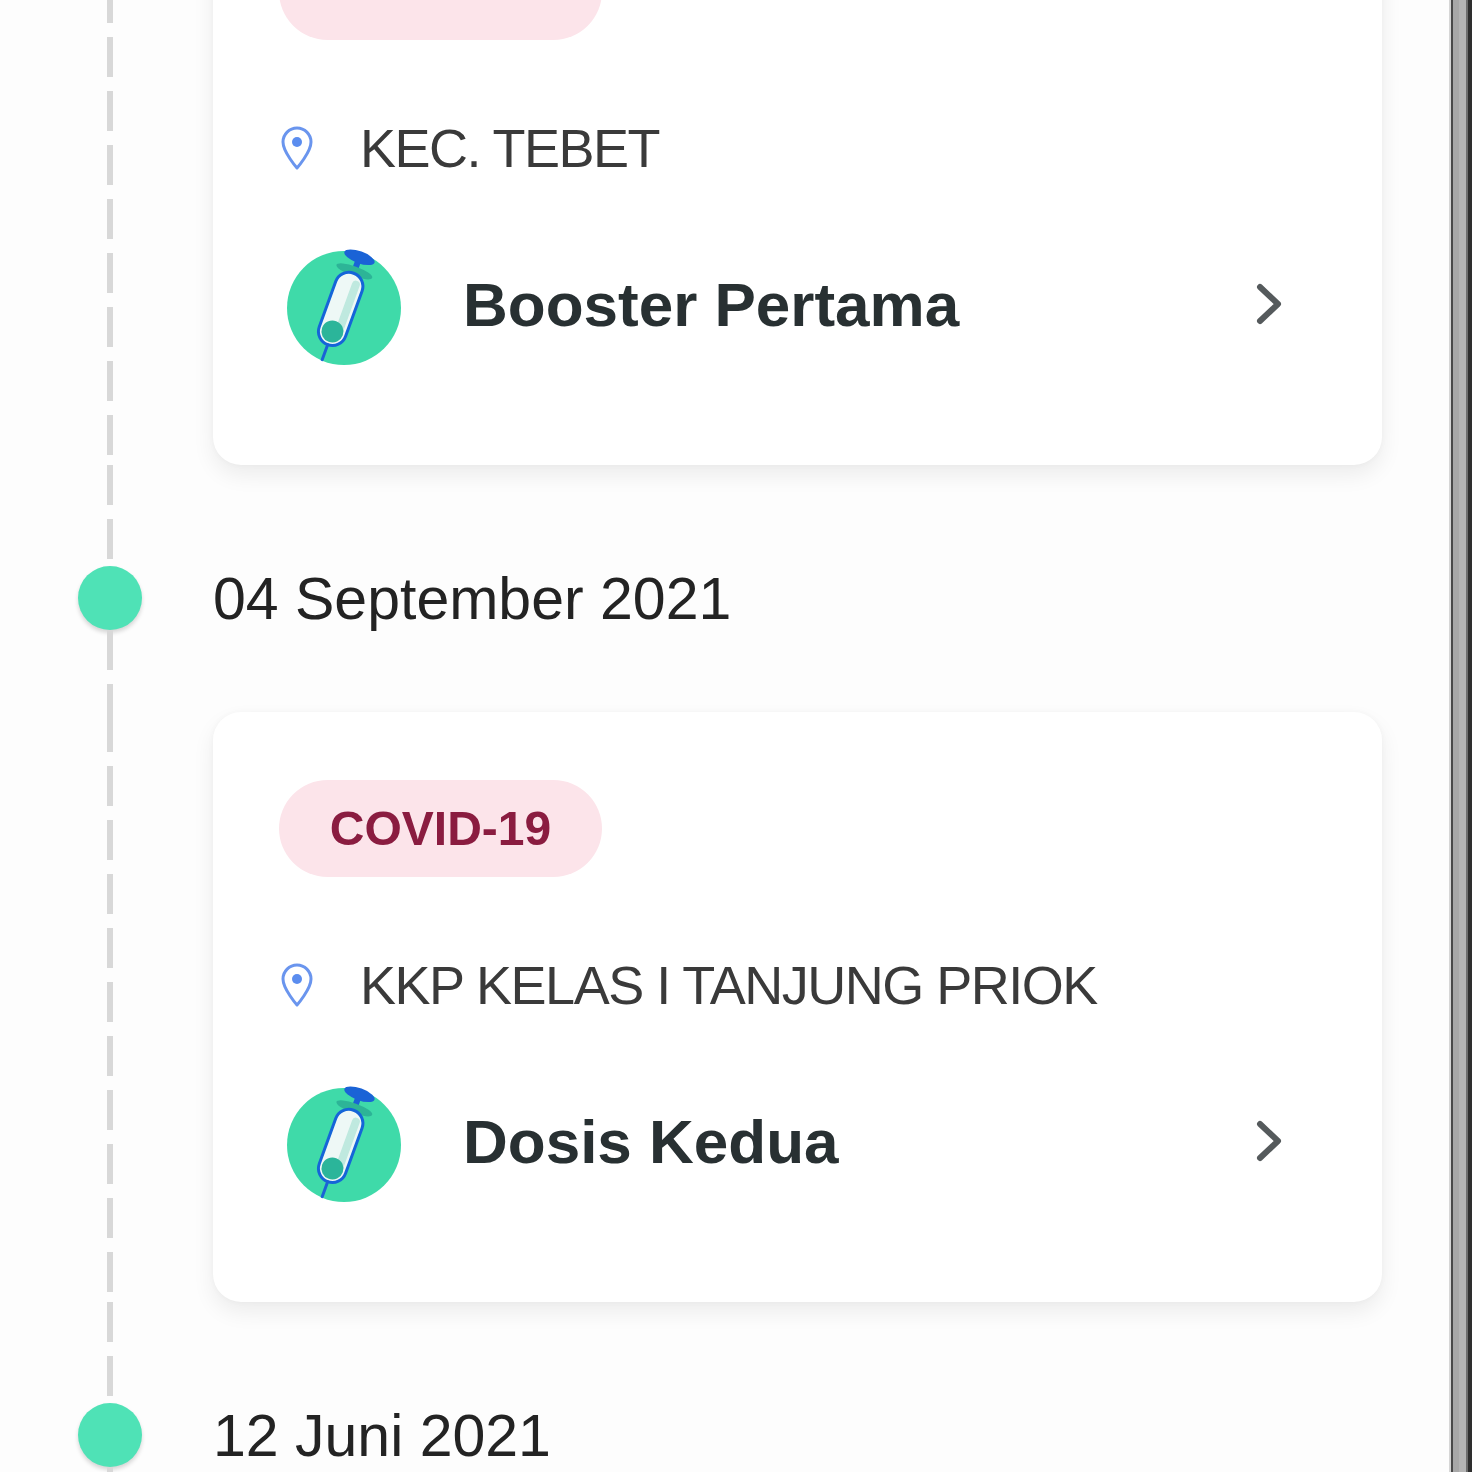 This screenshot has height=1472, width=1472. What do you see at coordinates (712, 304) in the screenshot?
I see `dose-name: Booster Pertama` at bounding box center [712, 304].